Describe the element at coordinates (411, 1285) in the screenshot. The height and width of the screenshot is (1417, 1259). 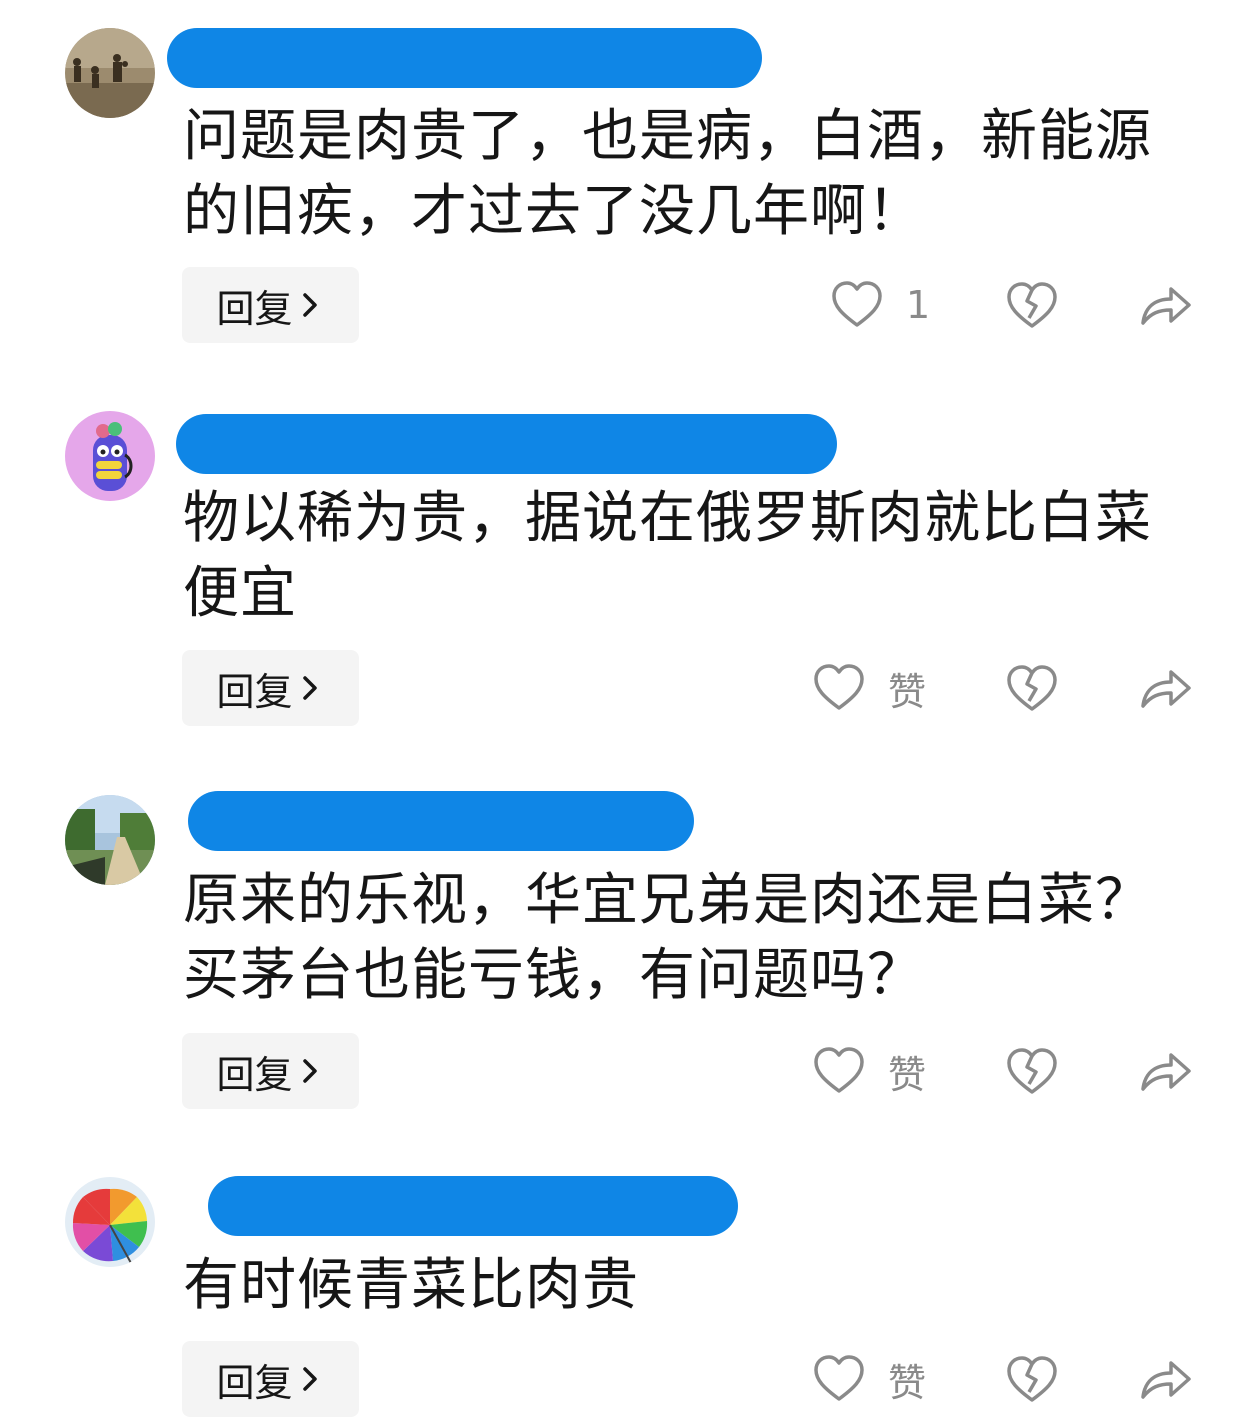
I see `comment-text: 有时候青菜比肉贵` at that location.